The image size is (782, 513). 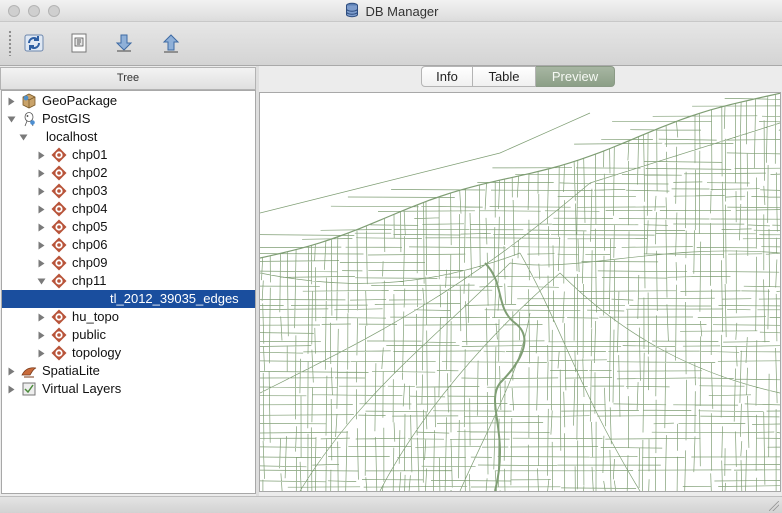 What do you see at coordinates (128, 371) in the screenshot?
I see `tree-item: SpatiaLite` at bounding box center [128, 371].